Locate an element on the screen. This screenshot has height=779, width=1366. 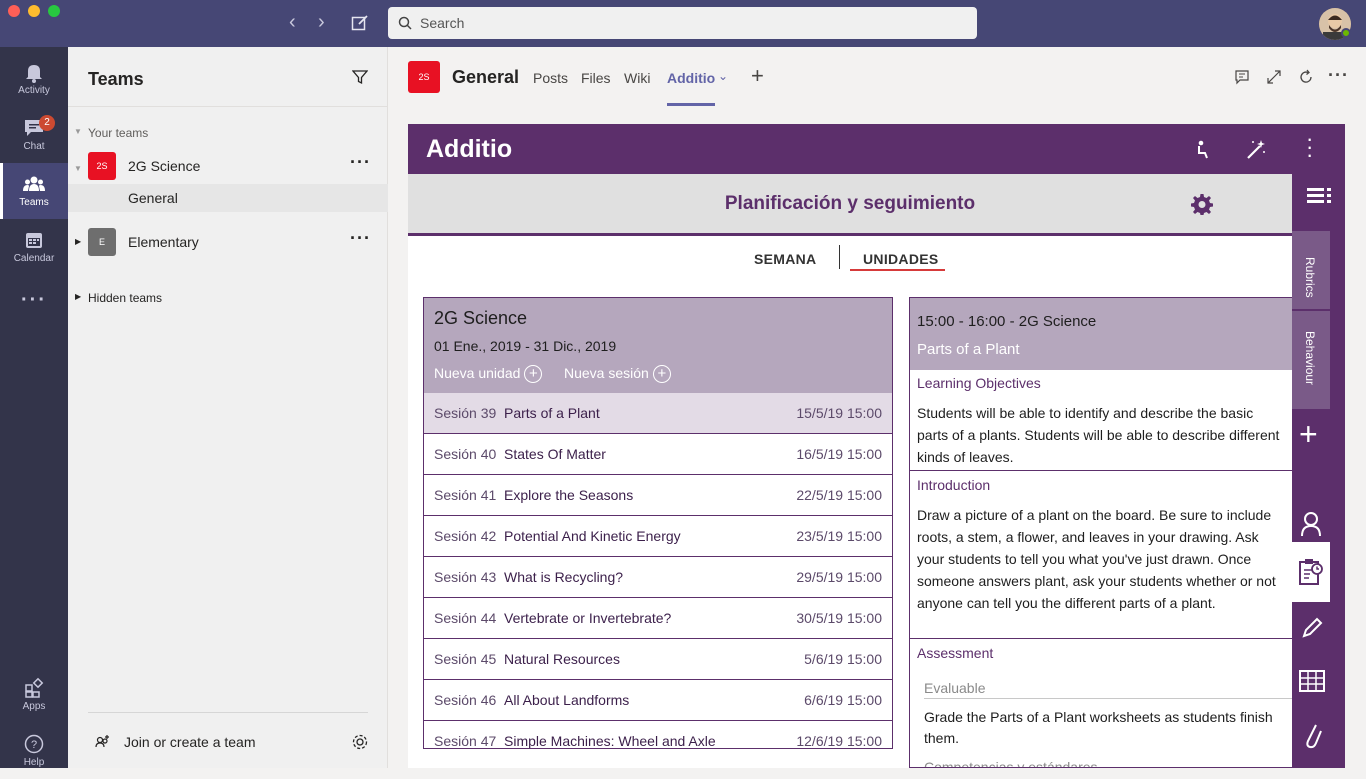
competencias-label: Competencias y estándares is located at coordinates (1011, 763).